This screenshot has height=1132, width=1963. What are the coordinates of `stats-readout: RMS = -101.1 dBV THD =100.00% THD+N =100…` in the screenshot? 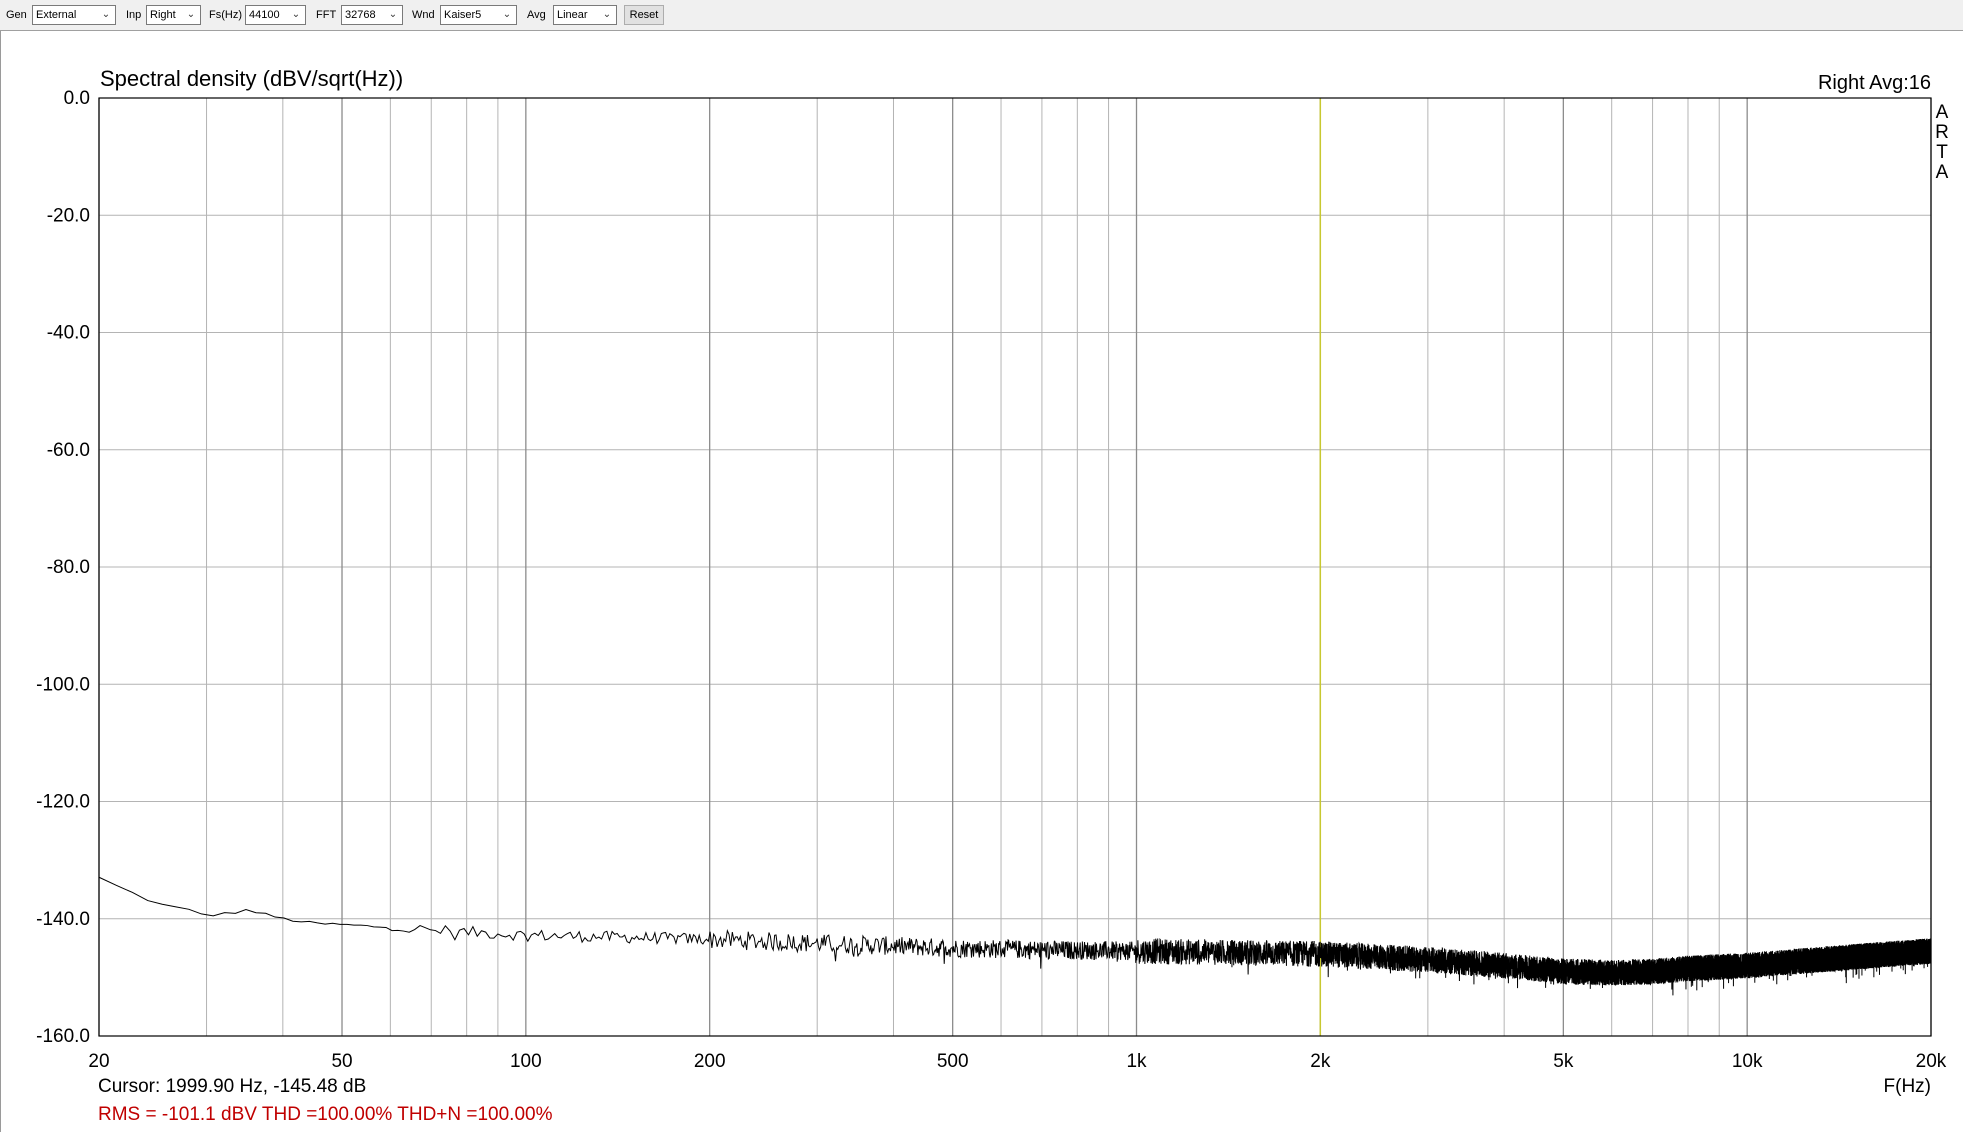 It's located at (325, 1114).